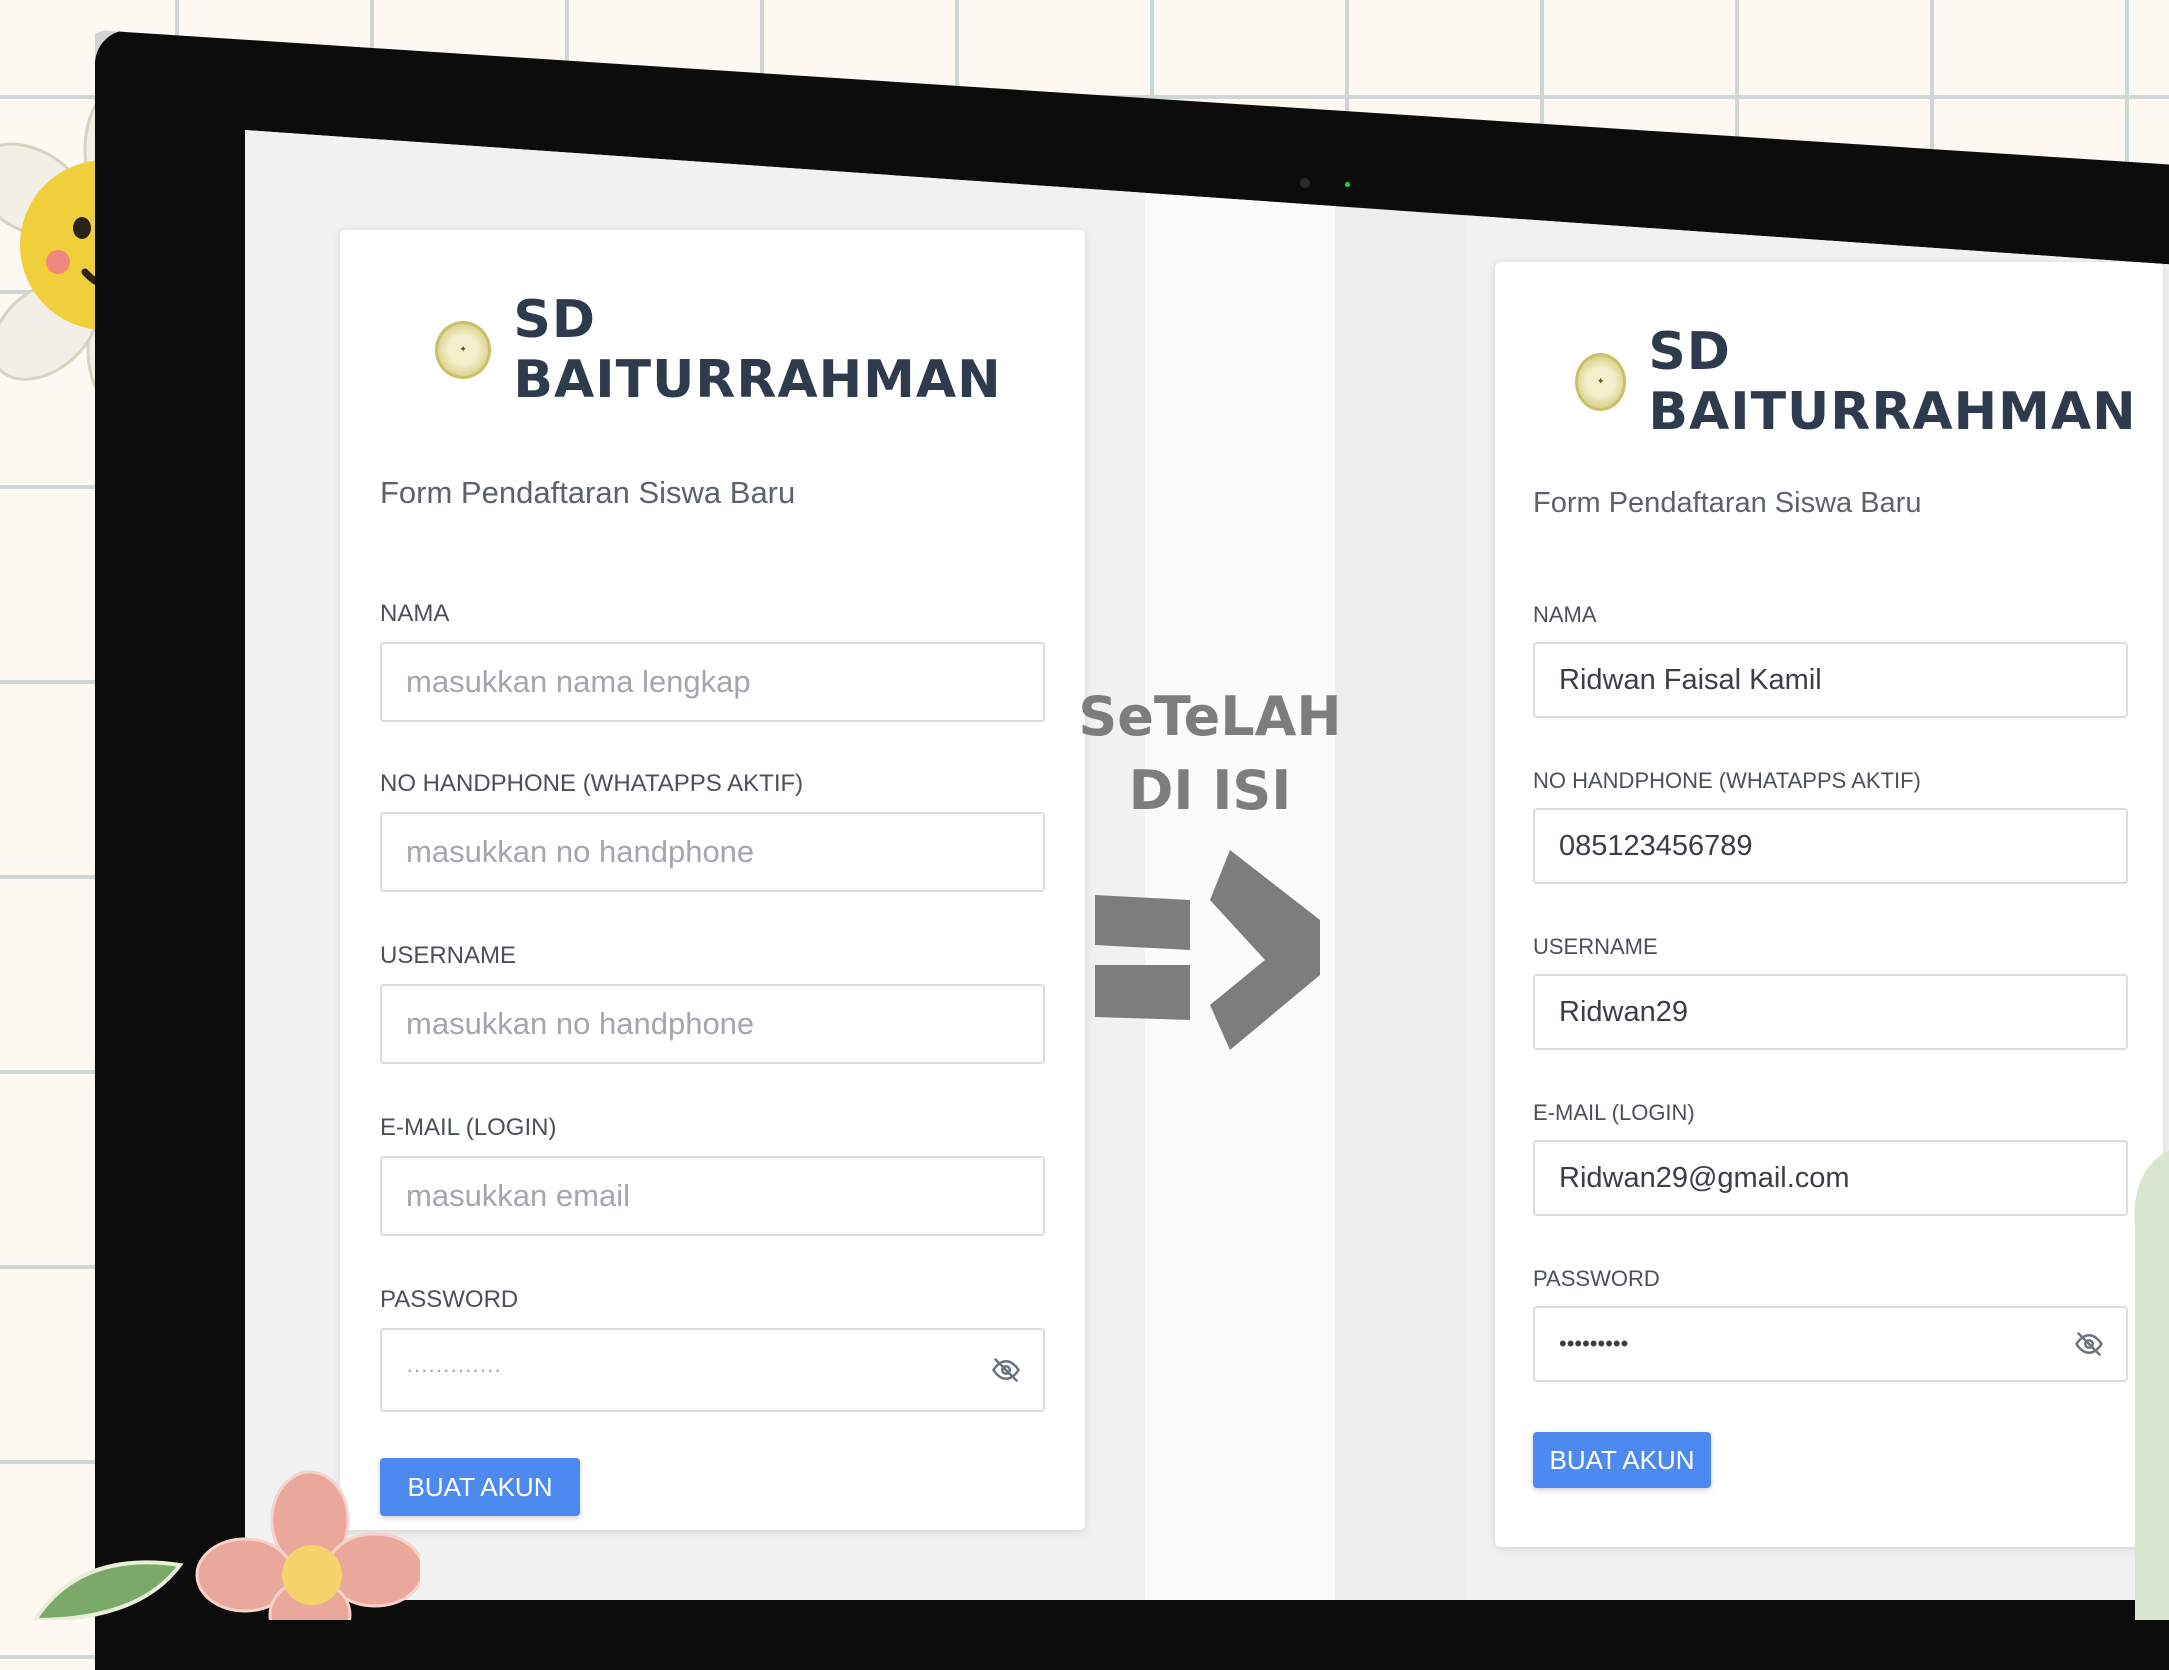 This screenshot has height=1670, width=2169. Describe the element at coordinates (1622, 1460) in the screenshot. I see `buat-akun-button: BUAT AKUN` at that location.